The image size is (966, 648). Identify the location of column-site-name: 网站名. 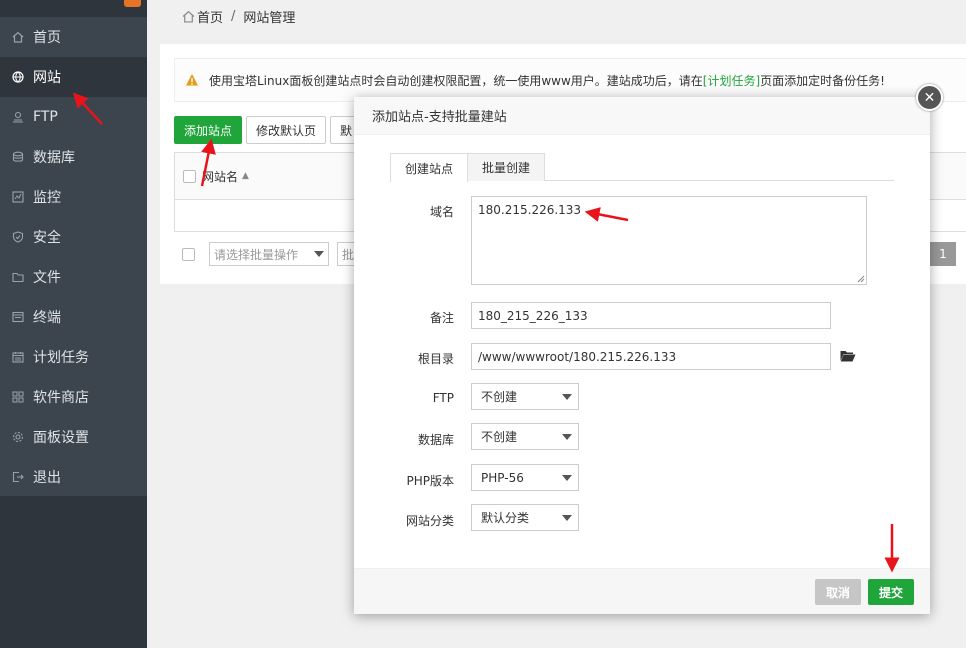
(220, 176).